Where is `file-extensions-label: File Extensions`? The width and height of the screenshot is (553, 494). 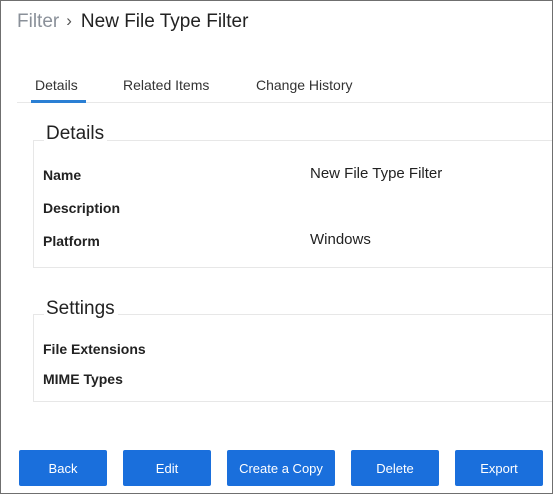 file-extensions-label: File Extensions is located at coordinates (94, 349).